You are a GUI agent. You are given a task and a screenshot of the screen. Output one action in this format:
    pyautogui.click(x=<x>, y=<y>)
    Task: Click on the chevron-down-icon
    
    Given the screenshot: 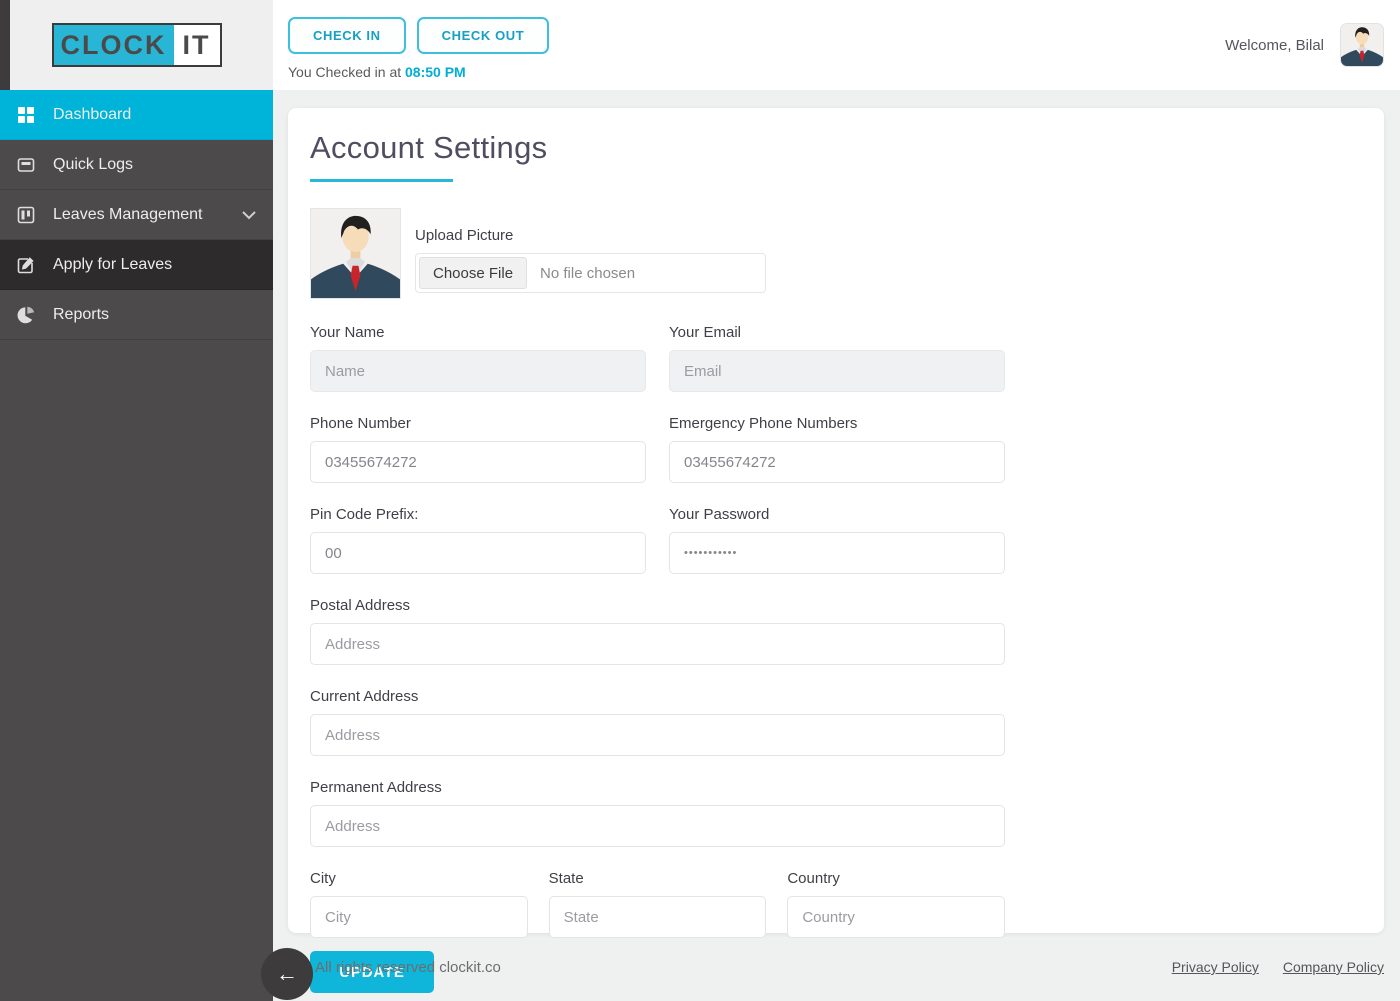 What is the action you would take?
    pyautogui.click(x=249, y=214)
    